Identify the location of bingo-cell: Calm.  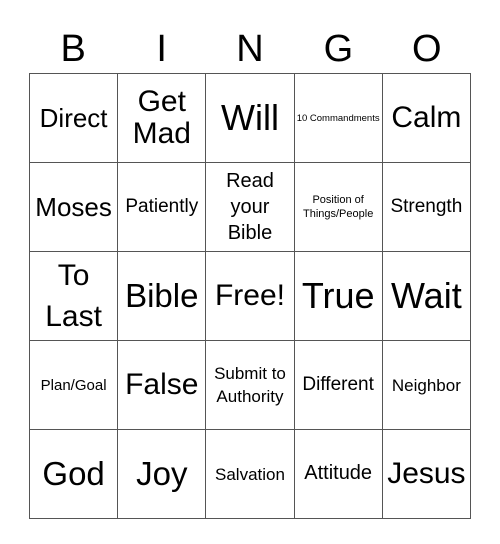
(426, 118).